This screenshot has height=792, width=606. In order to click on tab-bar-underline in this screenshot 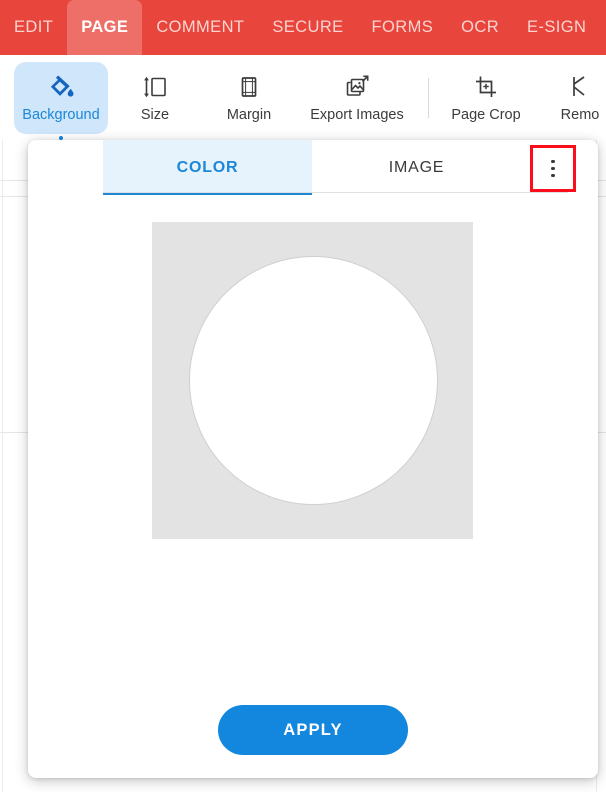, I will do `click(335, 192)`.